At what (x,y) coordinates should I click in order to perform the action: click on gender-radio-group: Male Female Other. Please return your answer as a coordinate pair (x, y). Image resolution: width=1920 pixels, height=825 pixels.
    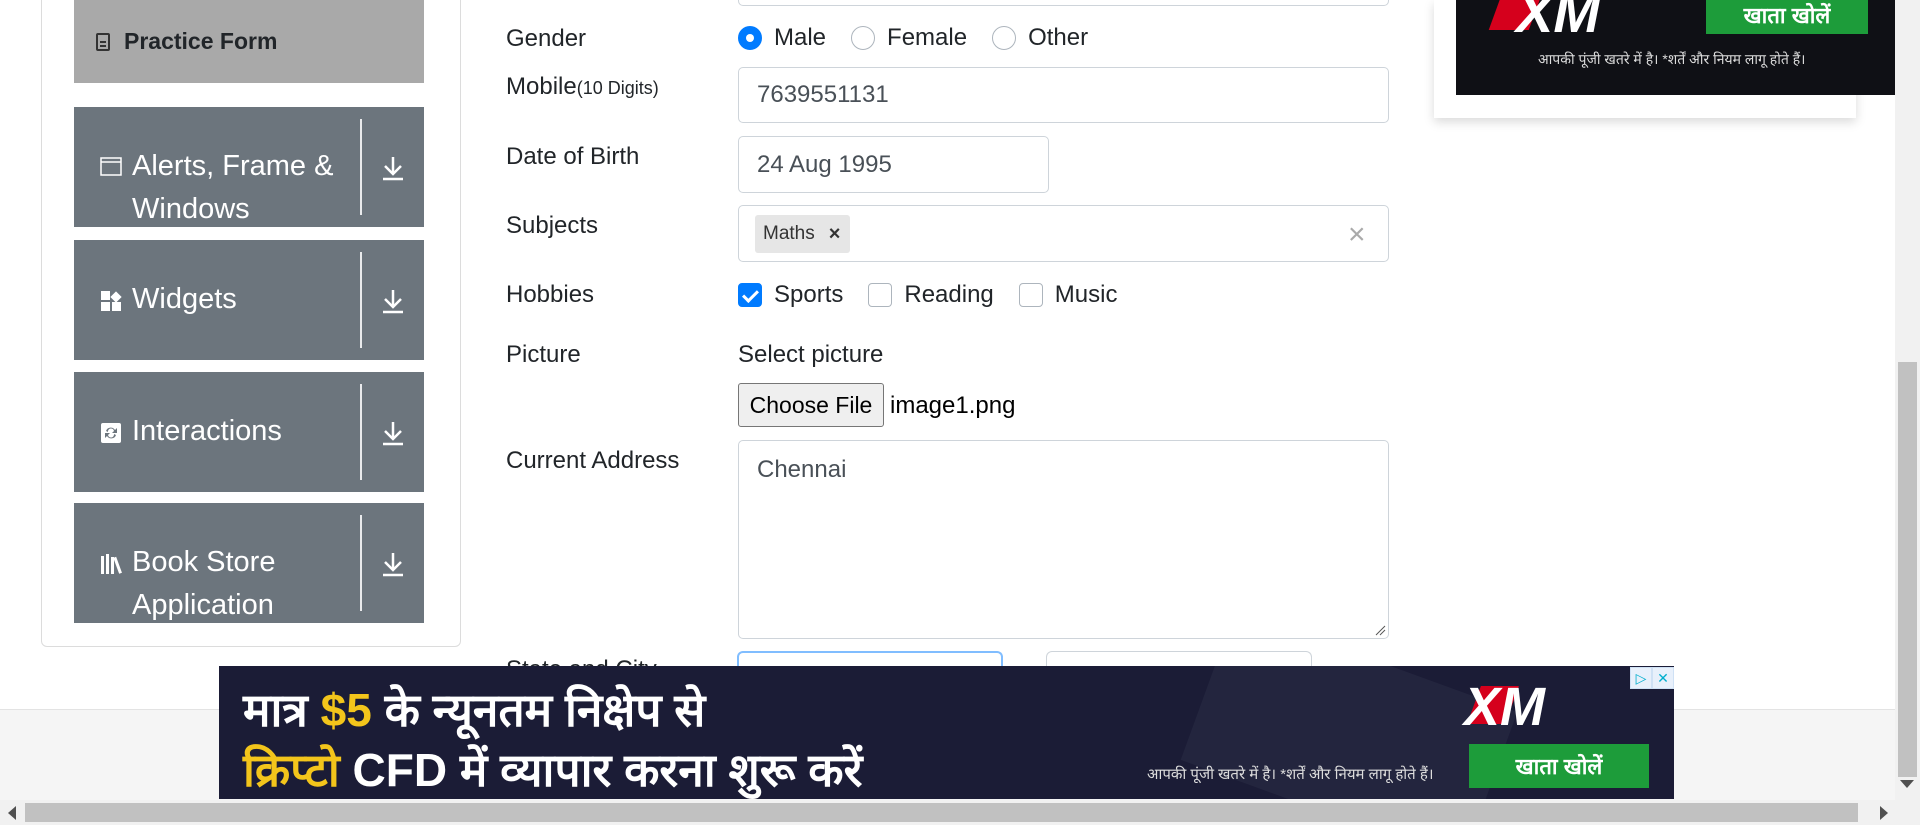
    Looking at the image, I should click on (925, 38).